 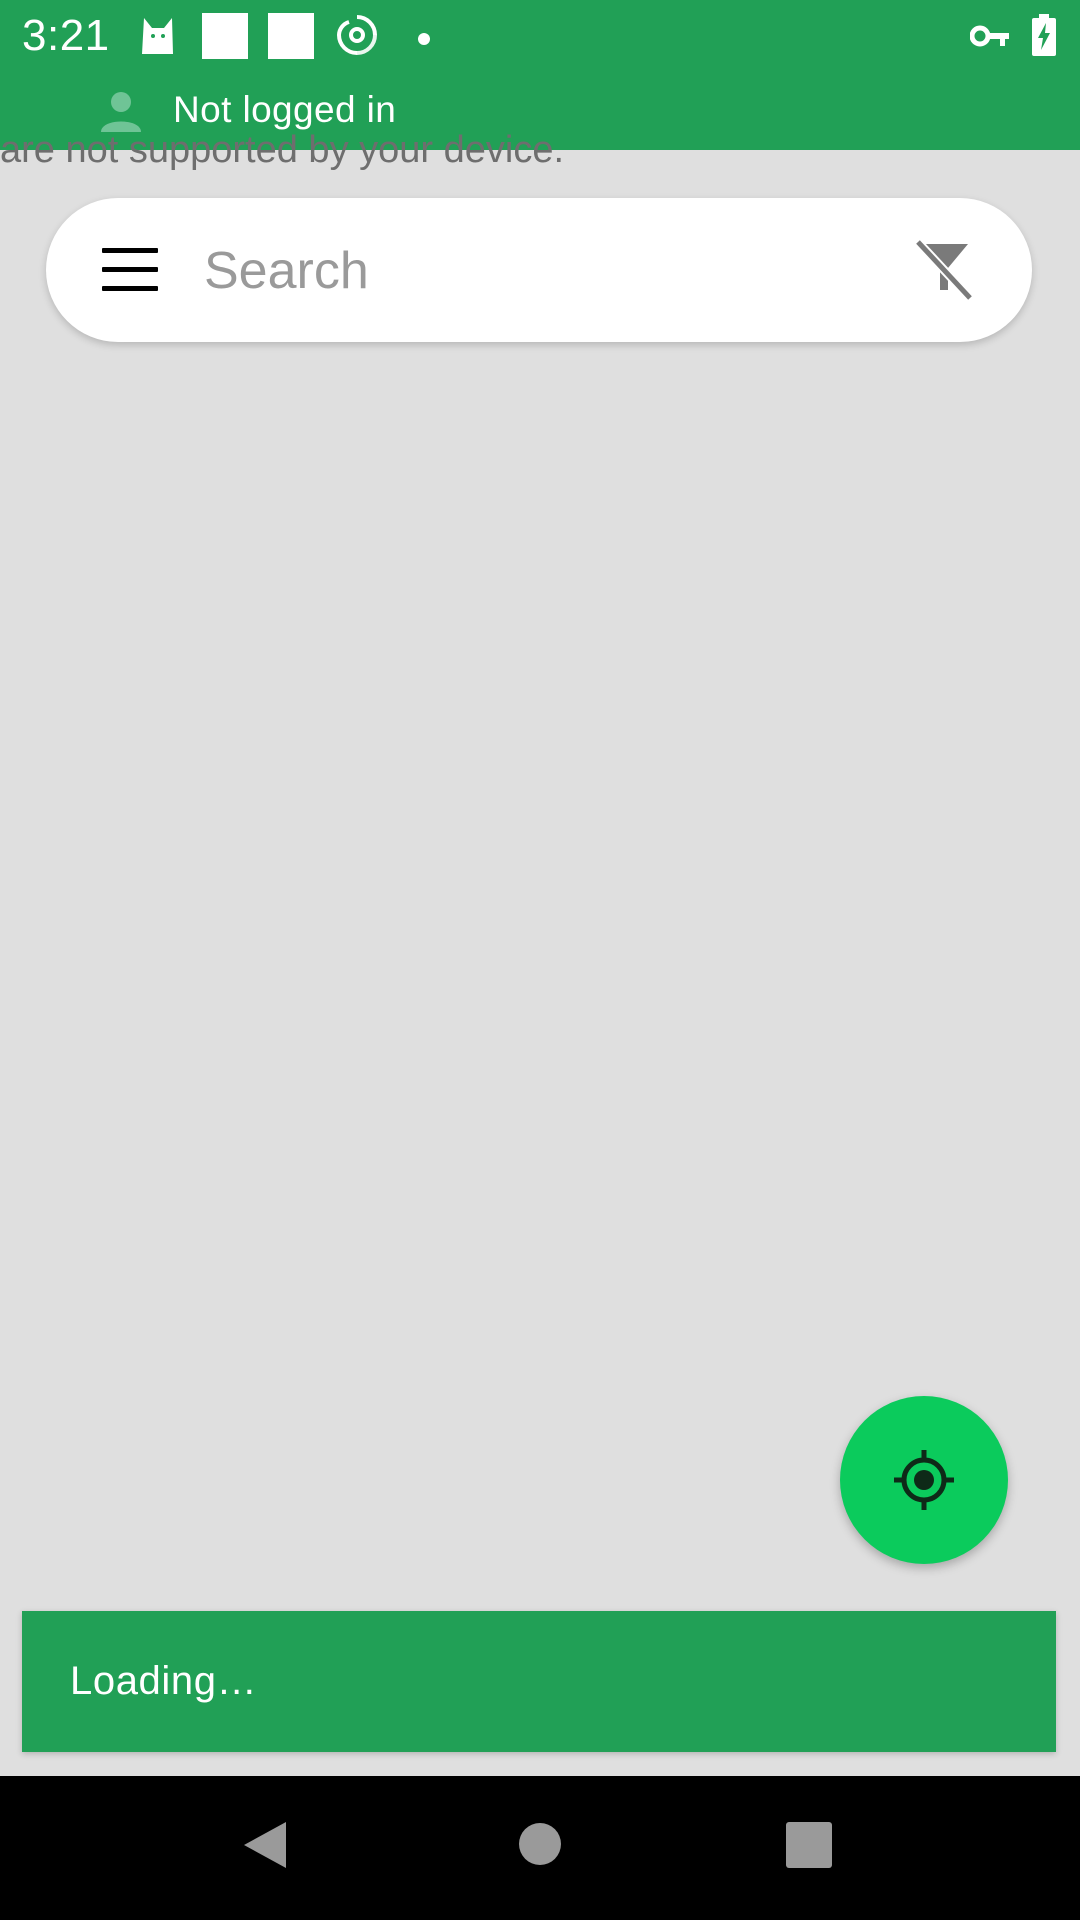 What do you see at coordinates (130, 270) in the screenshot?
I see `hamburger-menu-icon` at bounding box center [130, 270].